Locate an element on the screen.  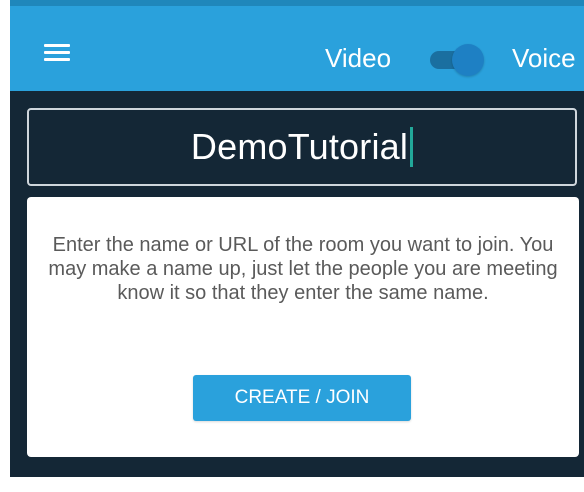
text-caret is located at coordinates (412, 147).